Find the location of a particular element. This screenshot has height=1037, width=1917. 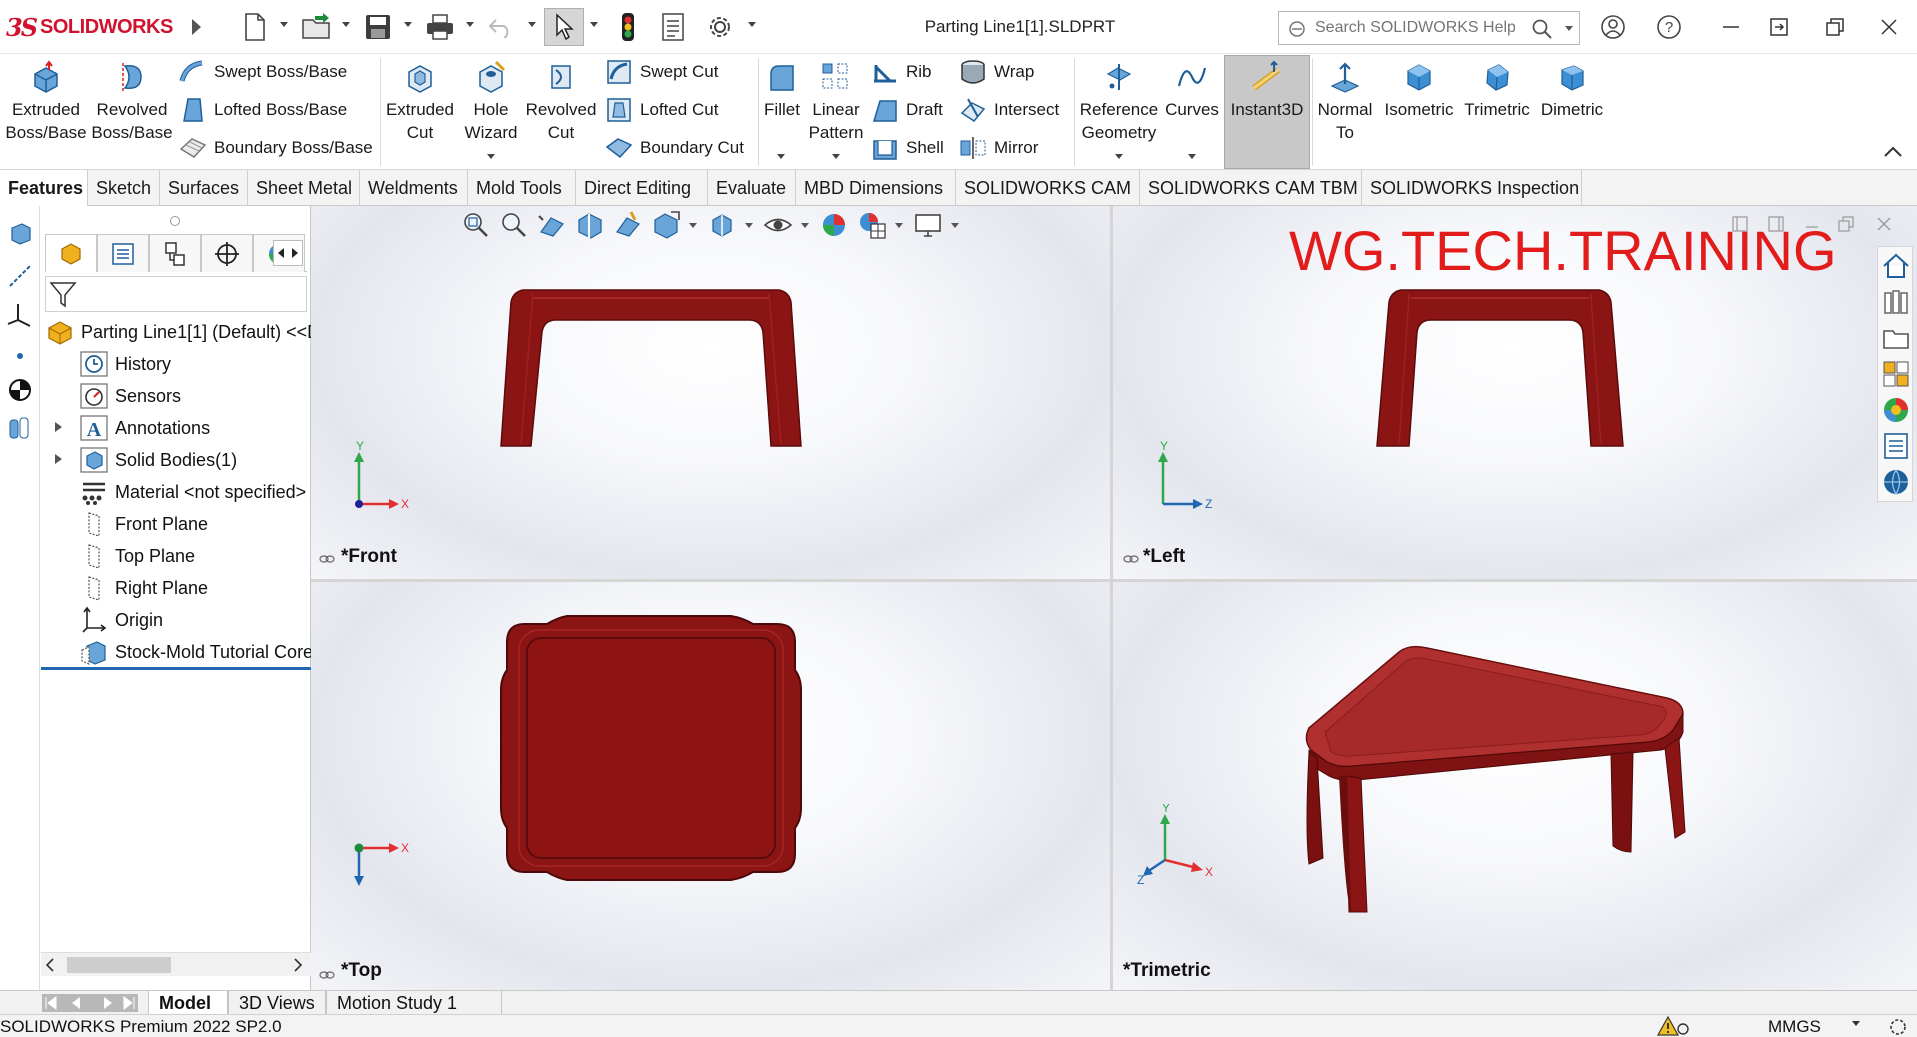

save-dropdown-icon is located at coordinates (408, 24).